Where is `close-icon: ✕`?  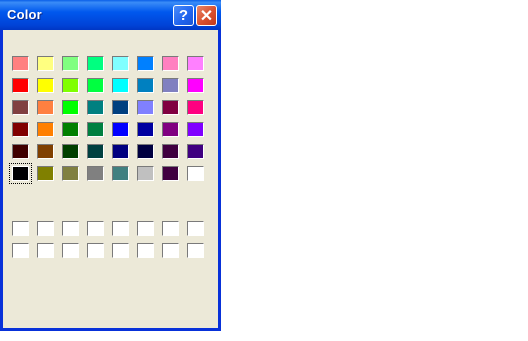 close-icon: ✕ is located at coordinates (206, 16).